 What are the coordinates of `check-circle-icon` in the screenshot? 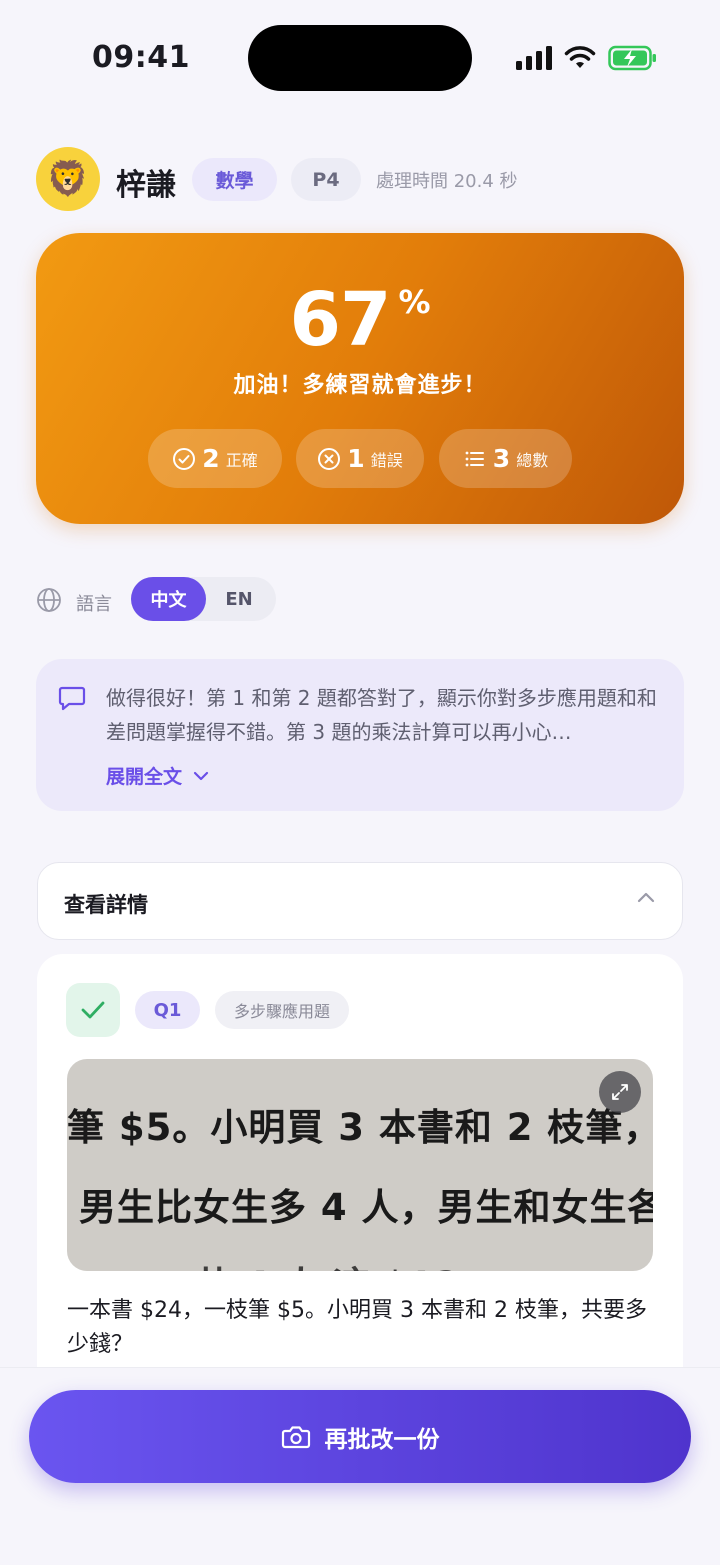 It's located at (184, 458).